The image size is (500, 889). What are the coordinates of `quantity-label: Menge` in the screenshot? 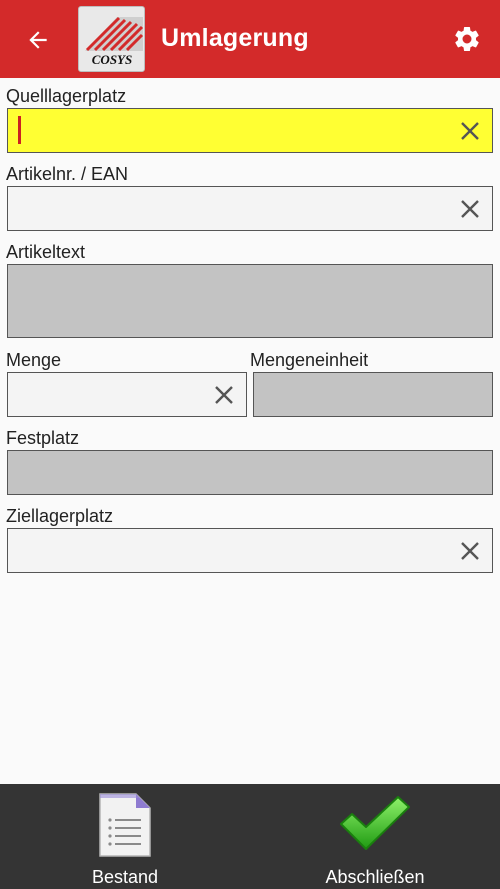 It's located at (34, 360).